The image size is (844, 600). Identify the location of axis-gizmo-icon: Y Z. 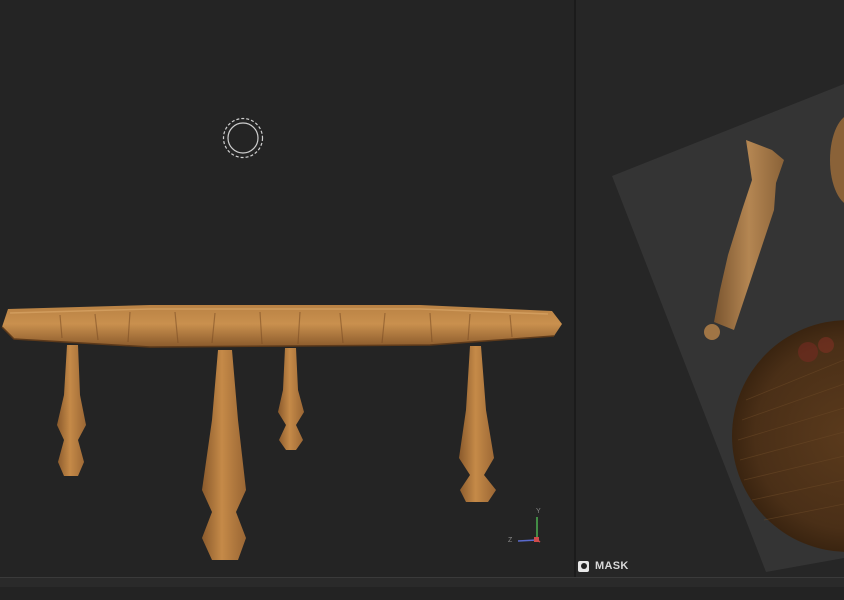
(525, 527).